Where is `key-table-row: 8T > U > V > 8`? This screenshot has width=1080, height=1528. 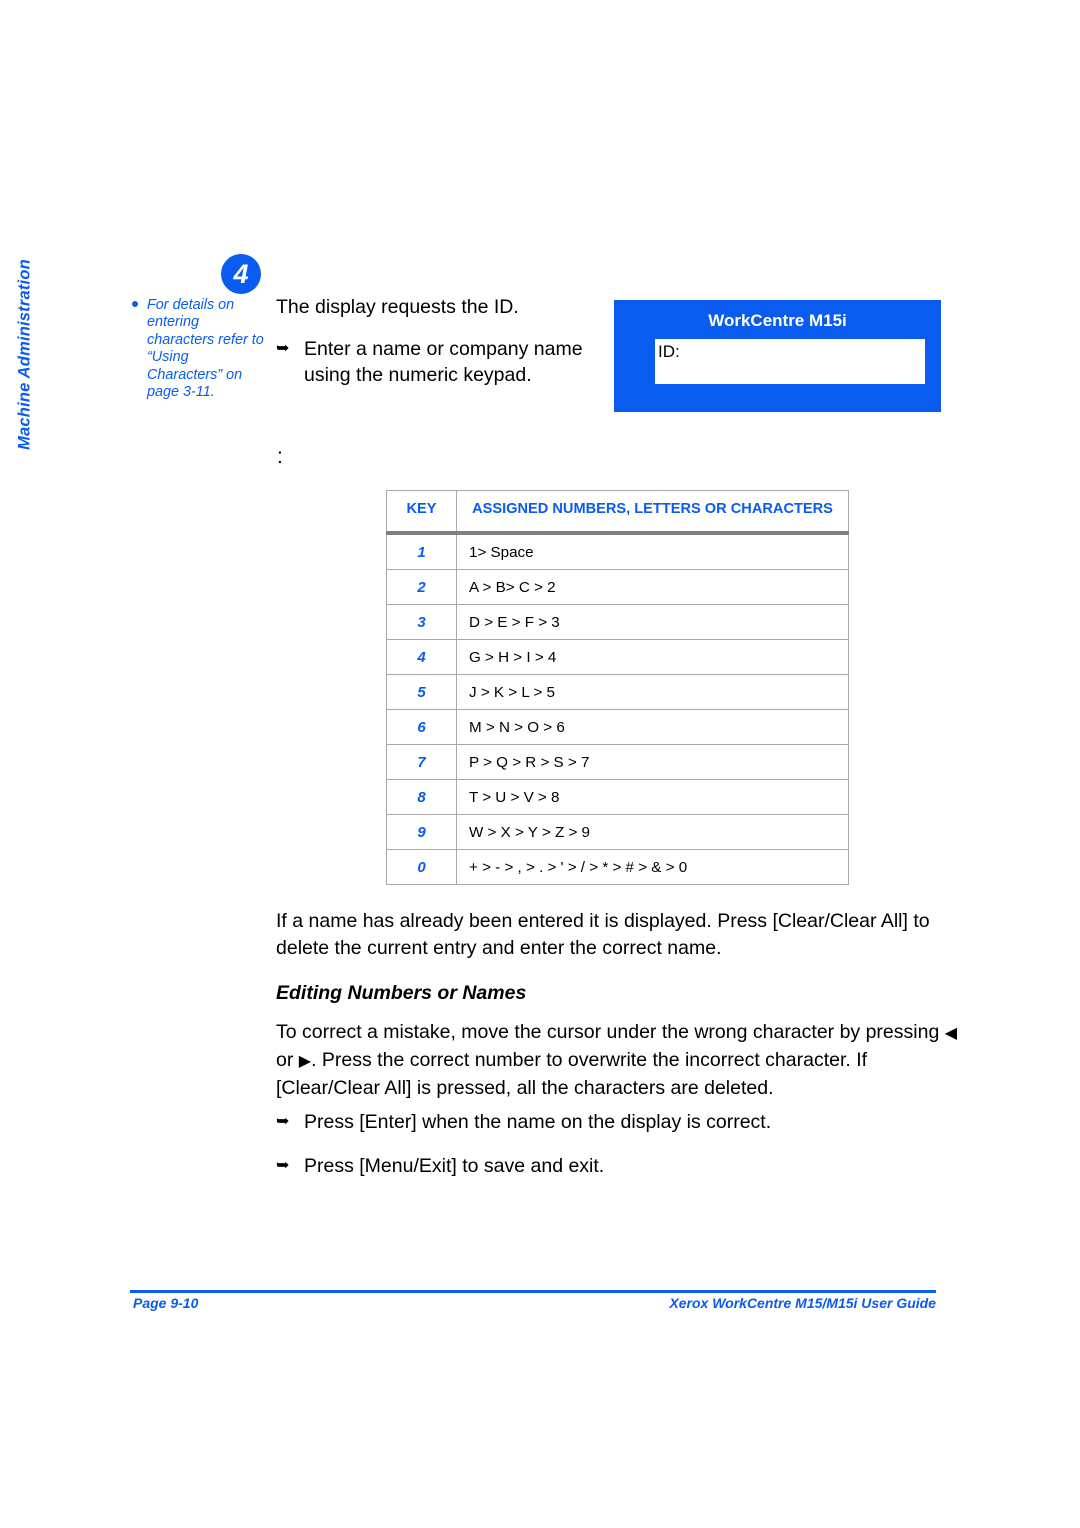 key-table-row: 8T > U > V > 8 is located at coordinates (617, 797).